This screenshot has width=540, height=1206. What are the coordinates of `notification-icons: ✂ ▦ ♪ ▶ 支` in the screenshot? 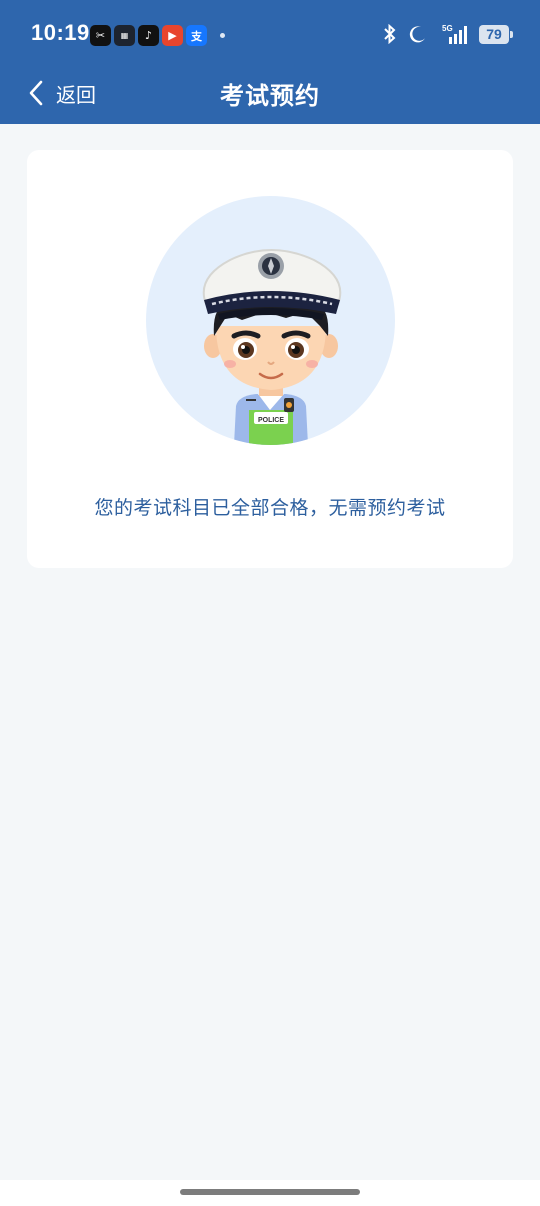 It's located at (157, 35).